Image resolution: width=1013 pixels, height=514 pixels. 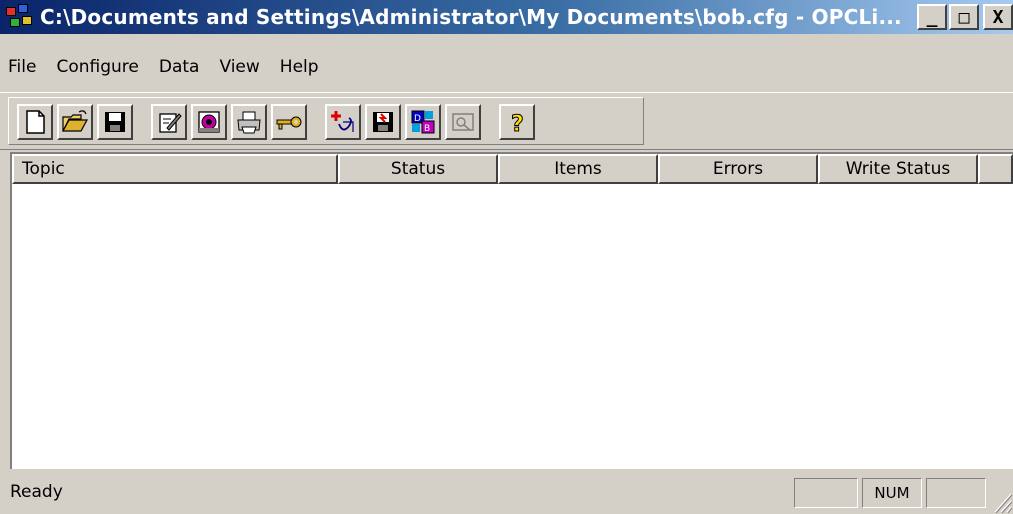 What do you see at coordinates (417, 119) in the screenshot?
I see `svg-text: D` at bounding box center [417, 119].